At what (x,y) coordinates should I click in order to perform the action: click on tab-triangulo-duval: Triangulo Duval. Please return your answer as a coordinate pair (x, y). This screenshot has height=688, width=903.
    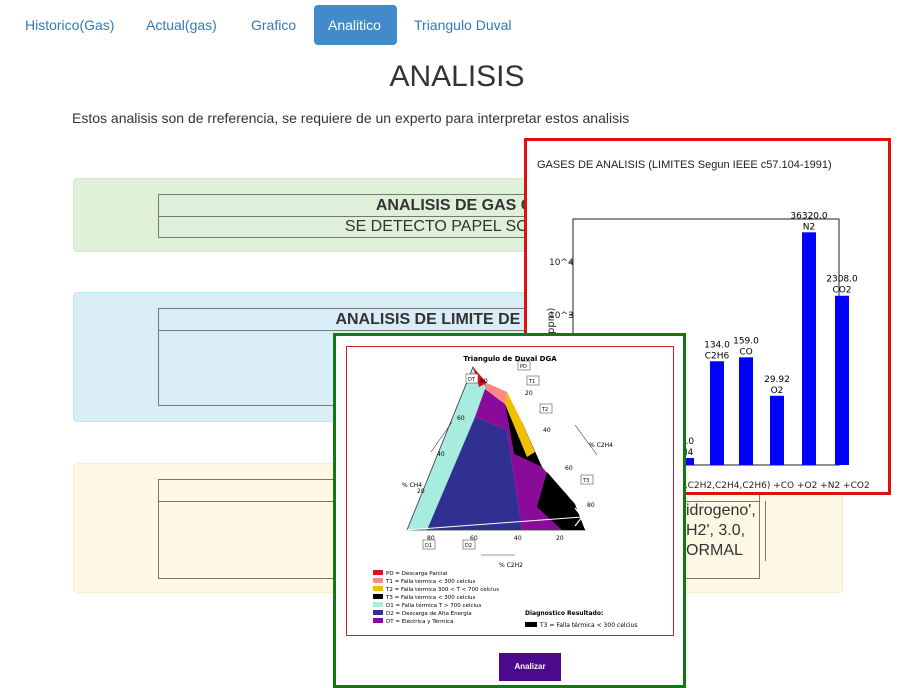
    Looking at the image, I should click on (463, 25).